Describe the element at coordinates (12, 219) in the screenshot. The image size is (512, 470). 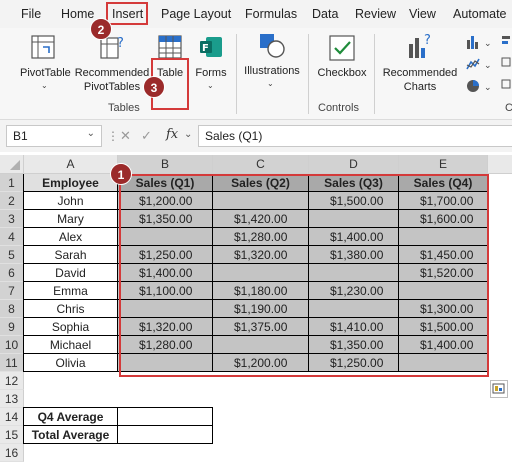
I see `row-header: 3` at that location.